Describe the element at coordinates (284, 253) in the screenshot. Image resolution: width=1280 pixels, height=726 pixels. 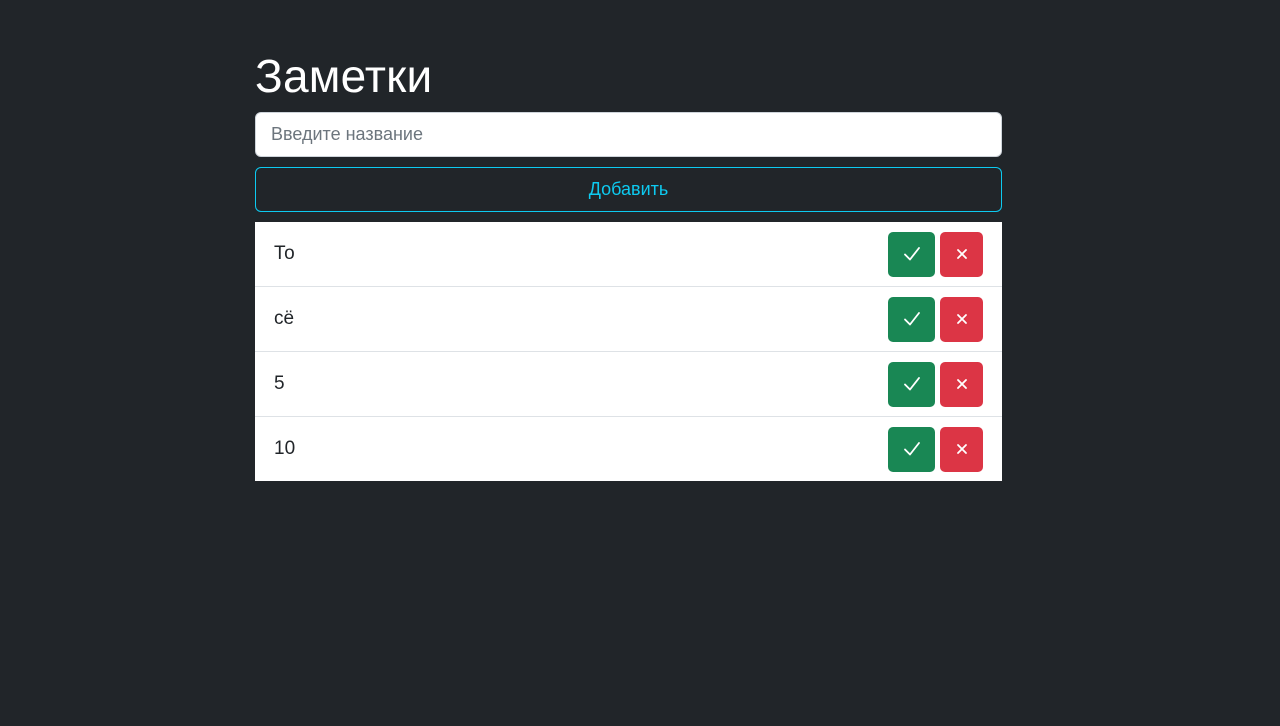
I see `note-text: То` at that location.